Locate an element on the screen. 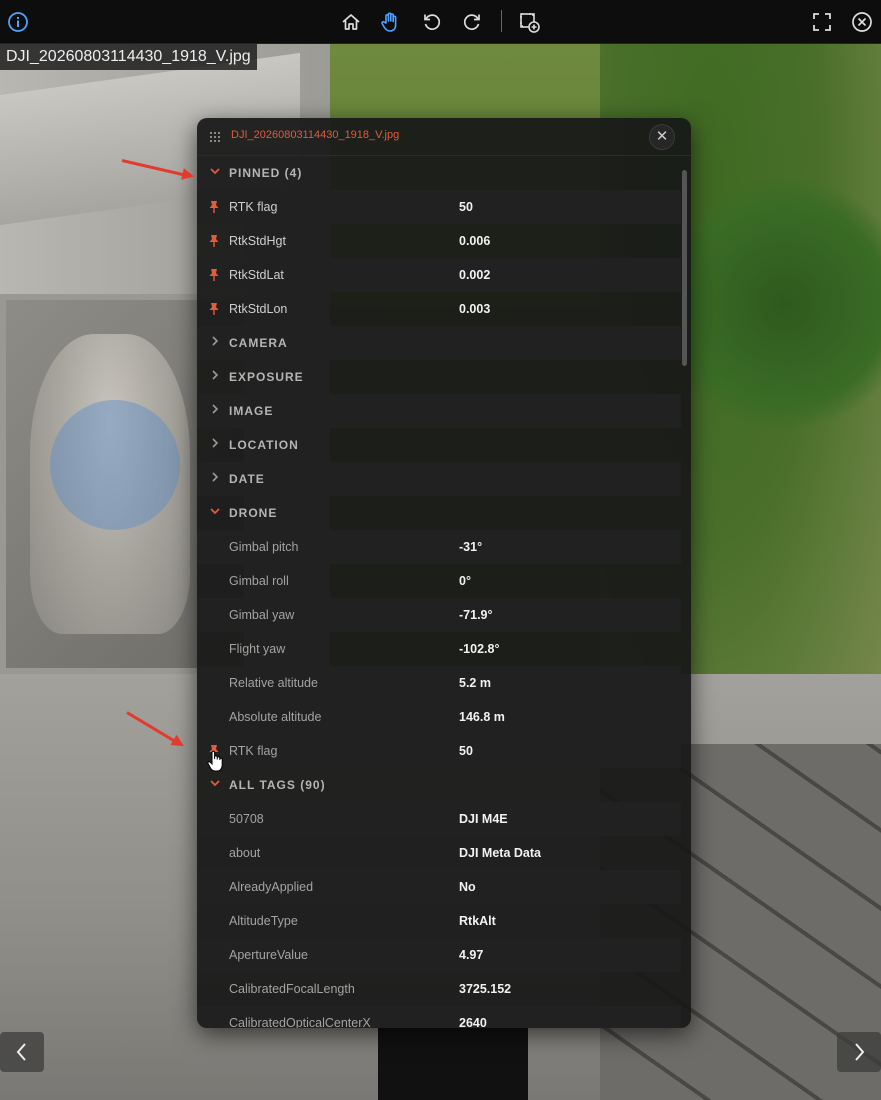  tag-value: -31° is located at coordinates (471, 547).